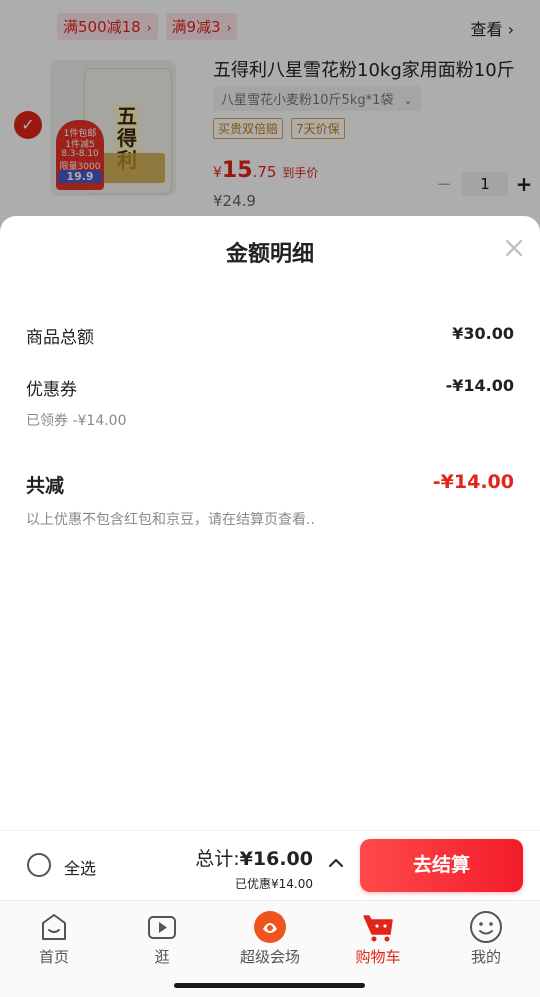 The width and height of the screenshot is (540, 997). What do you see at coordinates (45, 486) in the screenshot?
I see `total-reduce-label: 共减` at bounding box center [45, 486].